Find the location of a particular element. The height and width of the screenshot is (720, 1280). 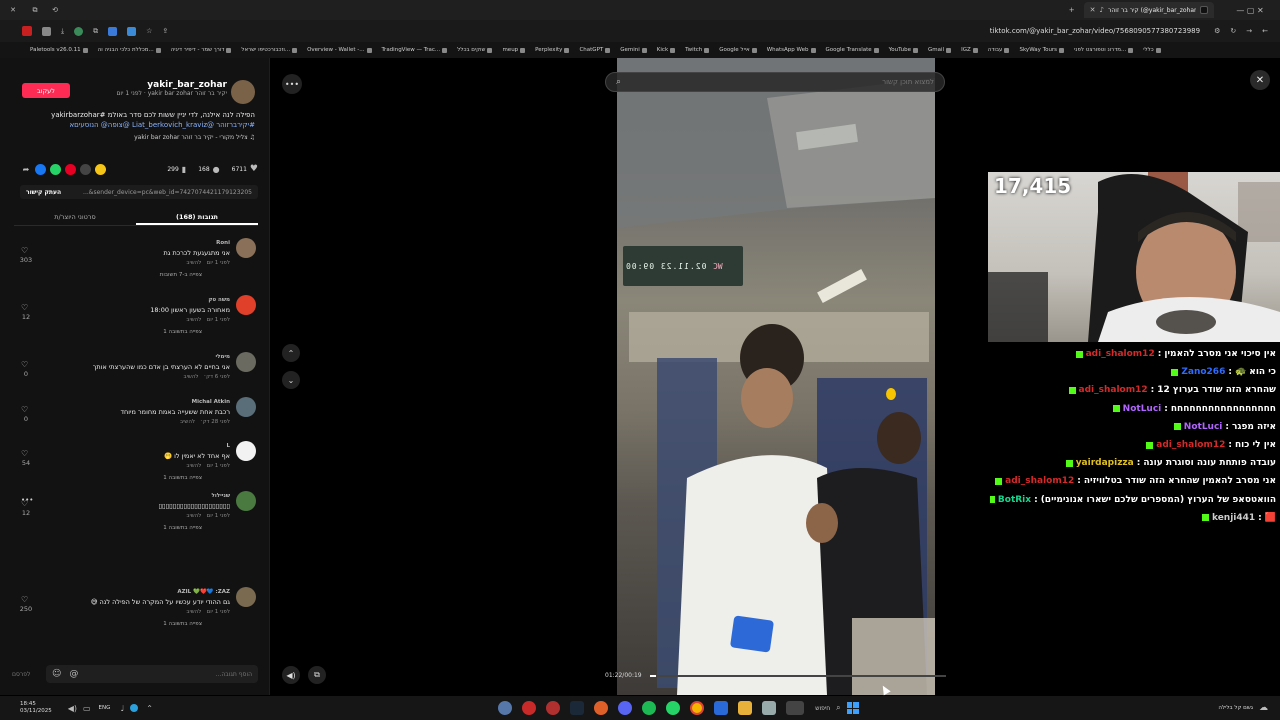

next-video-icon: ⌄ is located at coordinates (291, 380).